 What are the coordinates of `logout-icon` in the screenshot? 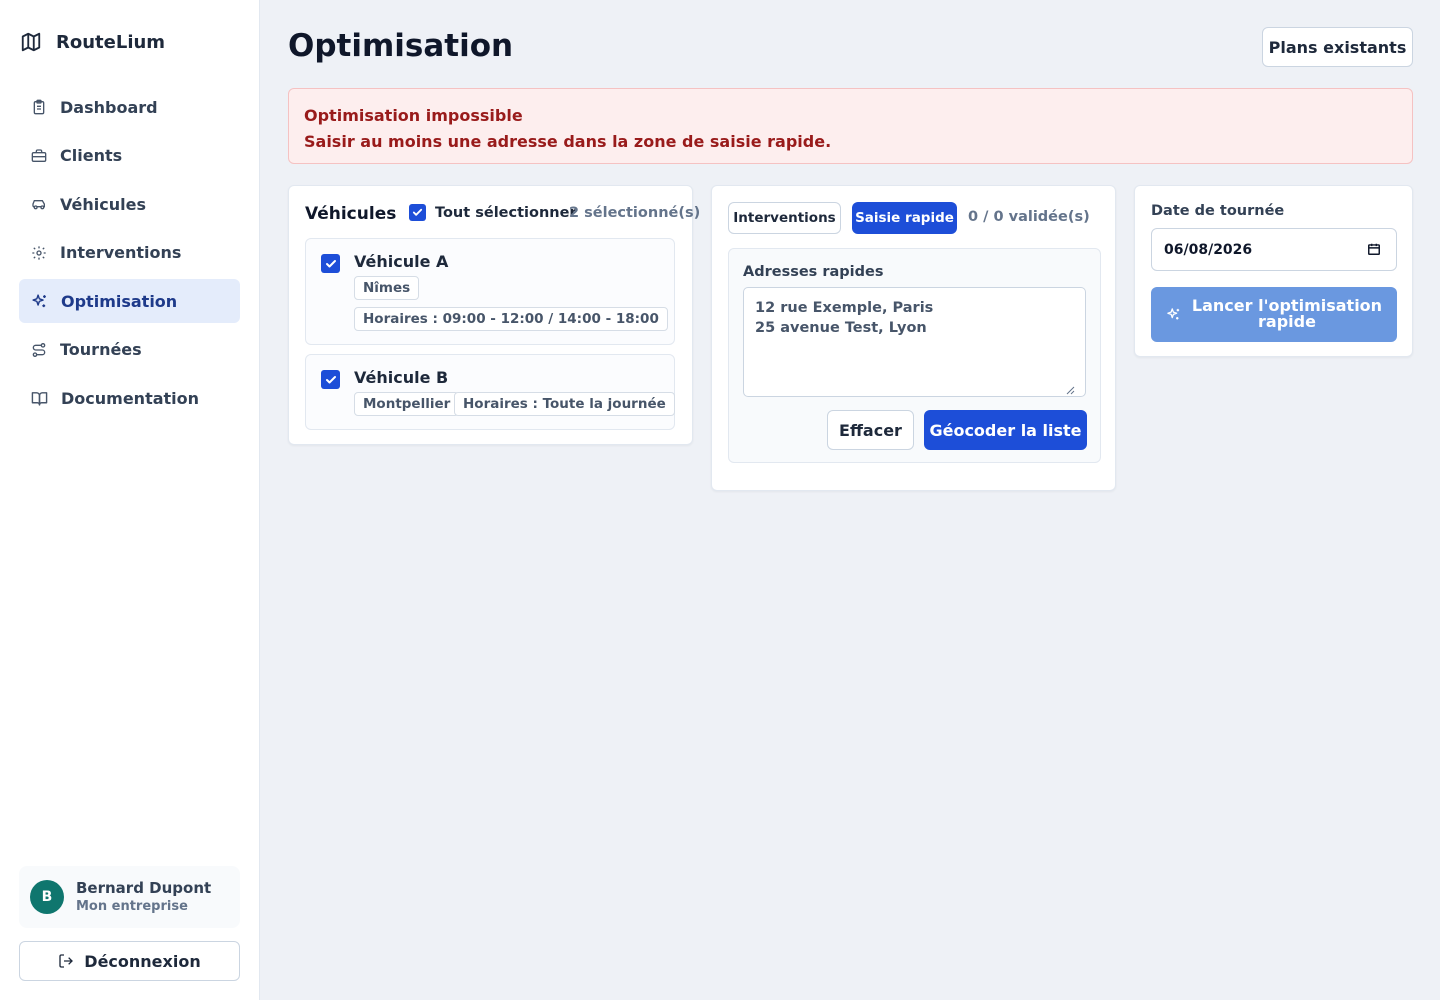 It's located at (66, 961).